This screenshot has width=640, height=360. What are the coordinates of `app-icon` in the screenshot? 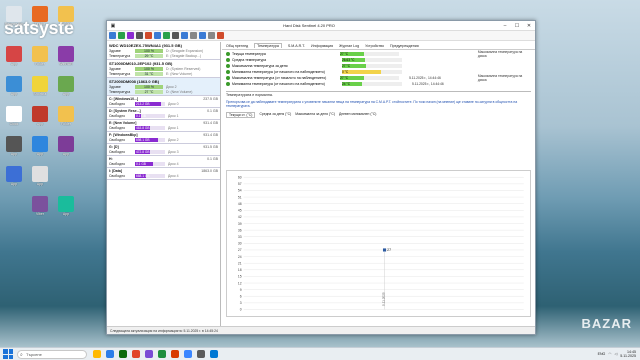 It's located at (40, 14).